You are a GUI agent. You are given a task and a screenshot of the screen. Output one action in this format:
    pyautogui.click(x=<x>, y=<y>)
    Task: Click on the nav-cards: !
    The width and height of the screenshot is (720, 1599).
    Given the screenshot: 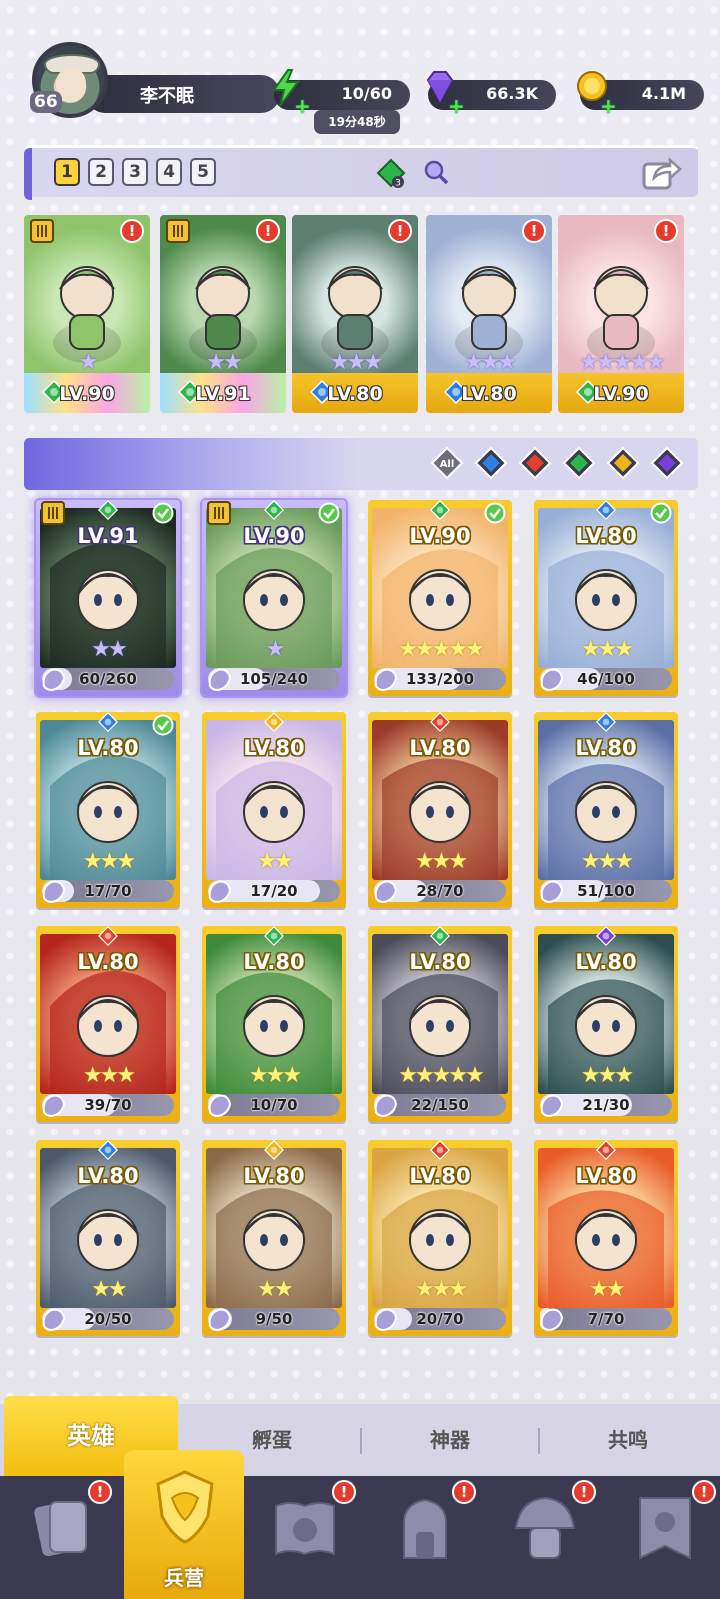 What is the action you would take?
    pyautogui.click(x=60, y=1537)
    